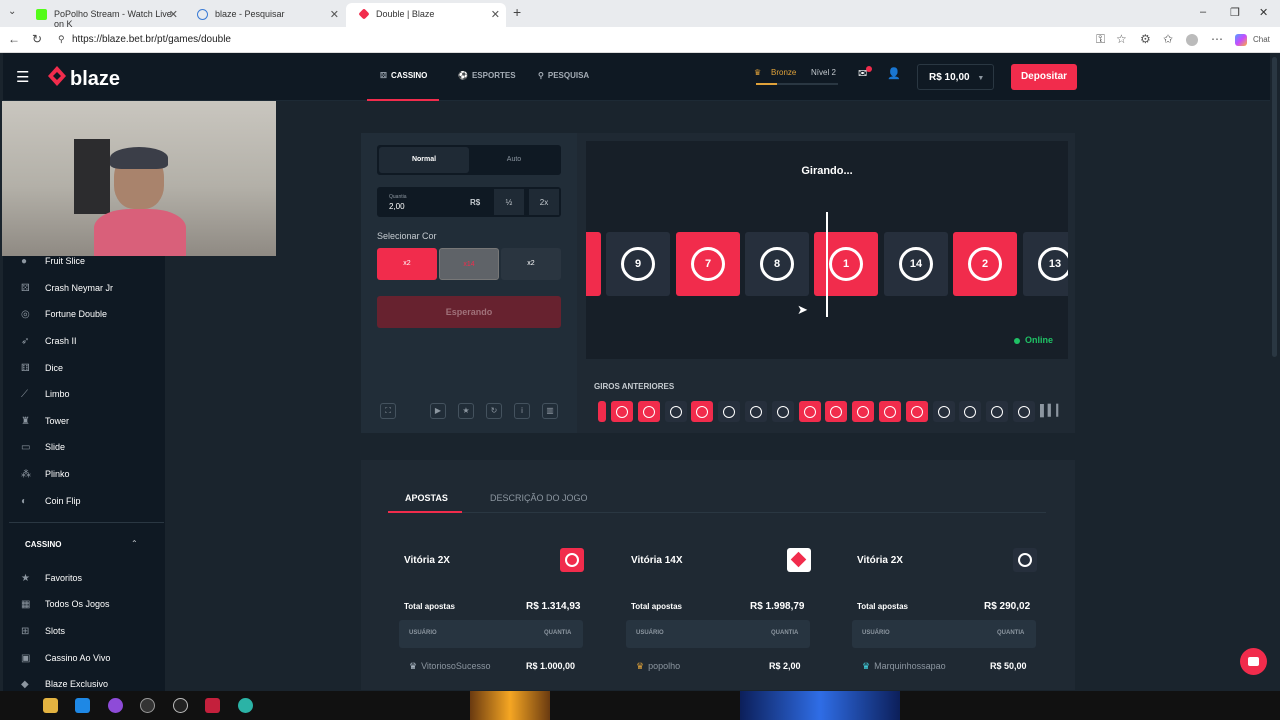  I want to click on bettor-amount: R$ 2,00, so click(785, 666).